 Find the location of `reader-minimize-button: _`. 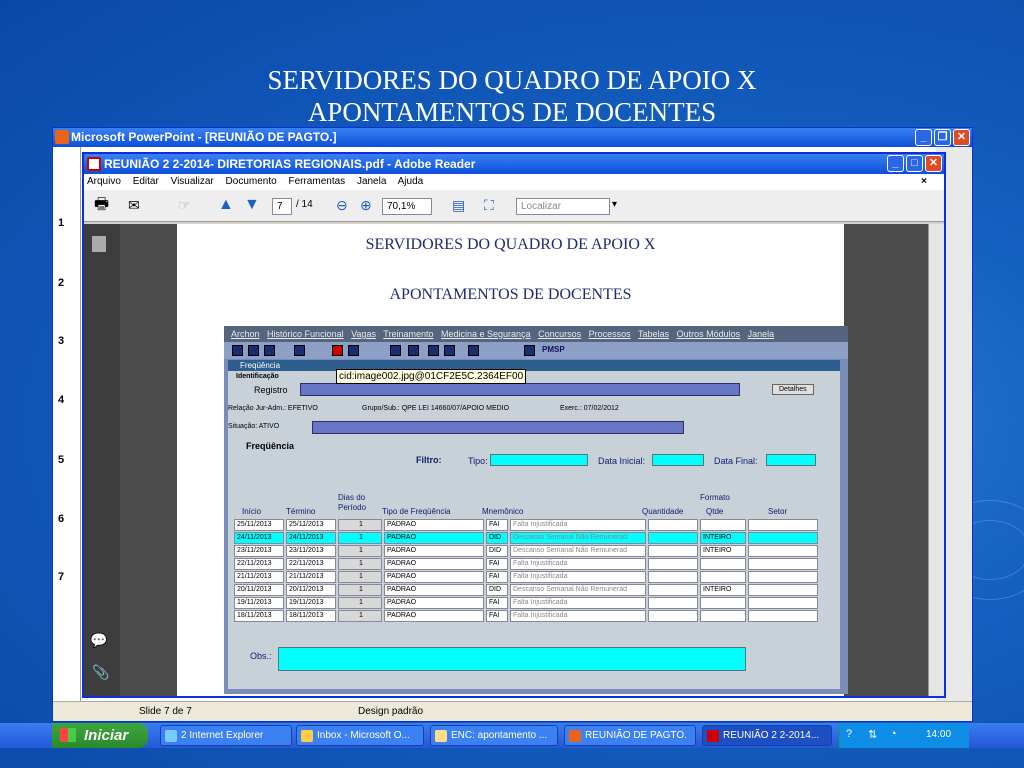

reader-minimize-button: _ is located at coordinates (895, 163).